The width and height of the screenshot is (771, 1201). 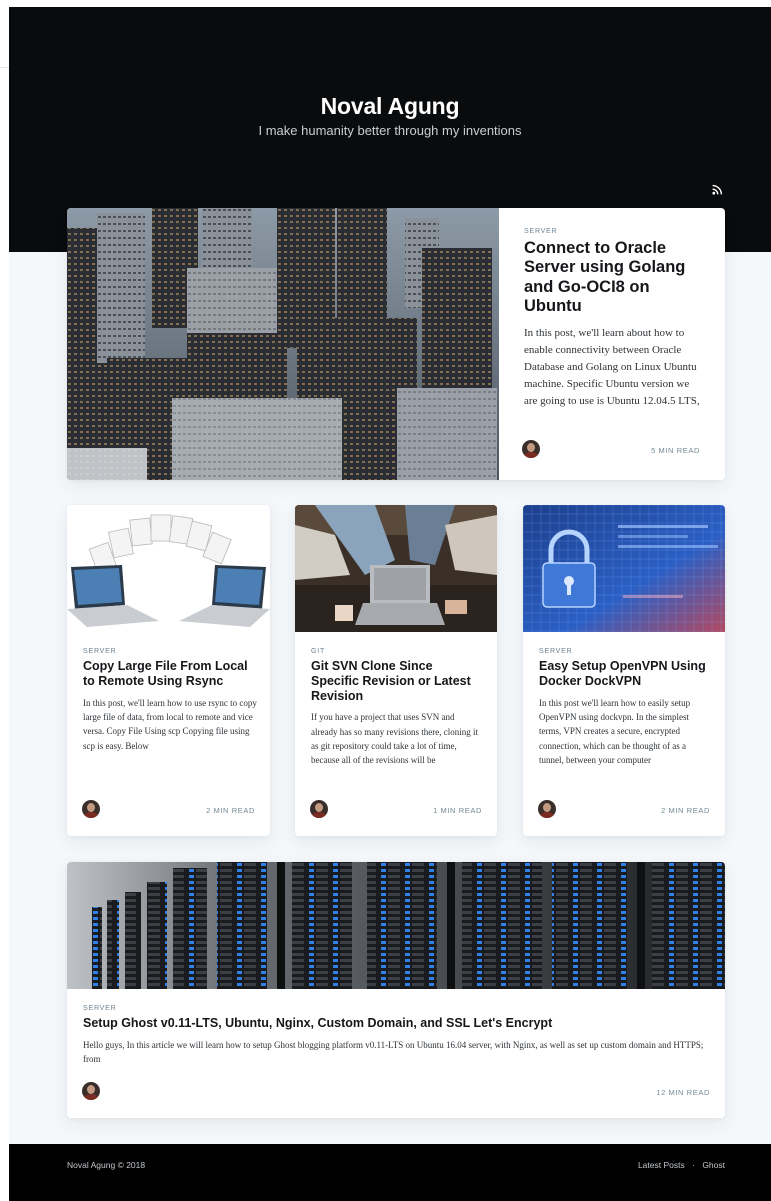 What do you see at coordinates (283, 344) in the screenshot?
I see `post-image-city-skyline` at bounding box center [283, 344].